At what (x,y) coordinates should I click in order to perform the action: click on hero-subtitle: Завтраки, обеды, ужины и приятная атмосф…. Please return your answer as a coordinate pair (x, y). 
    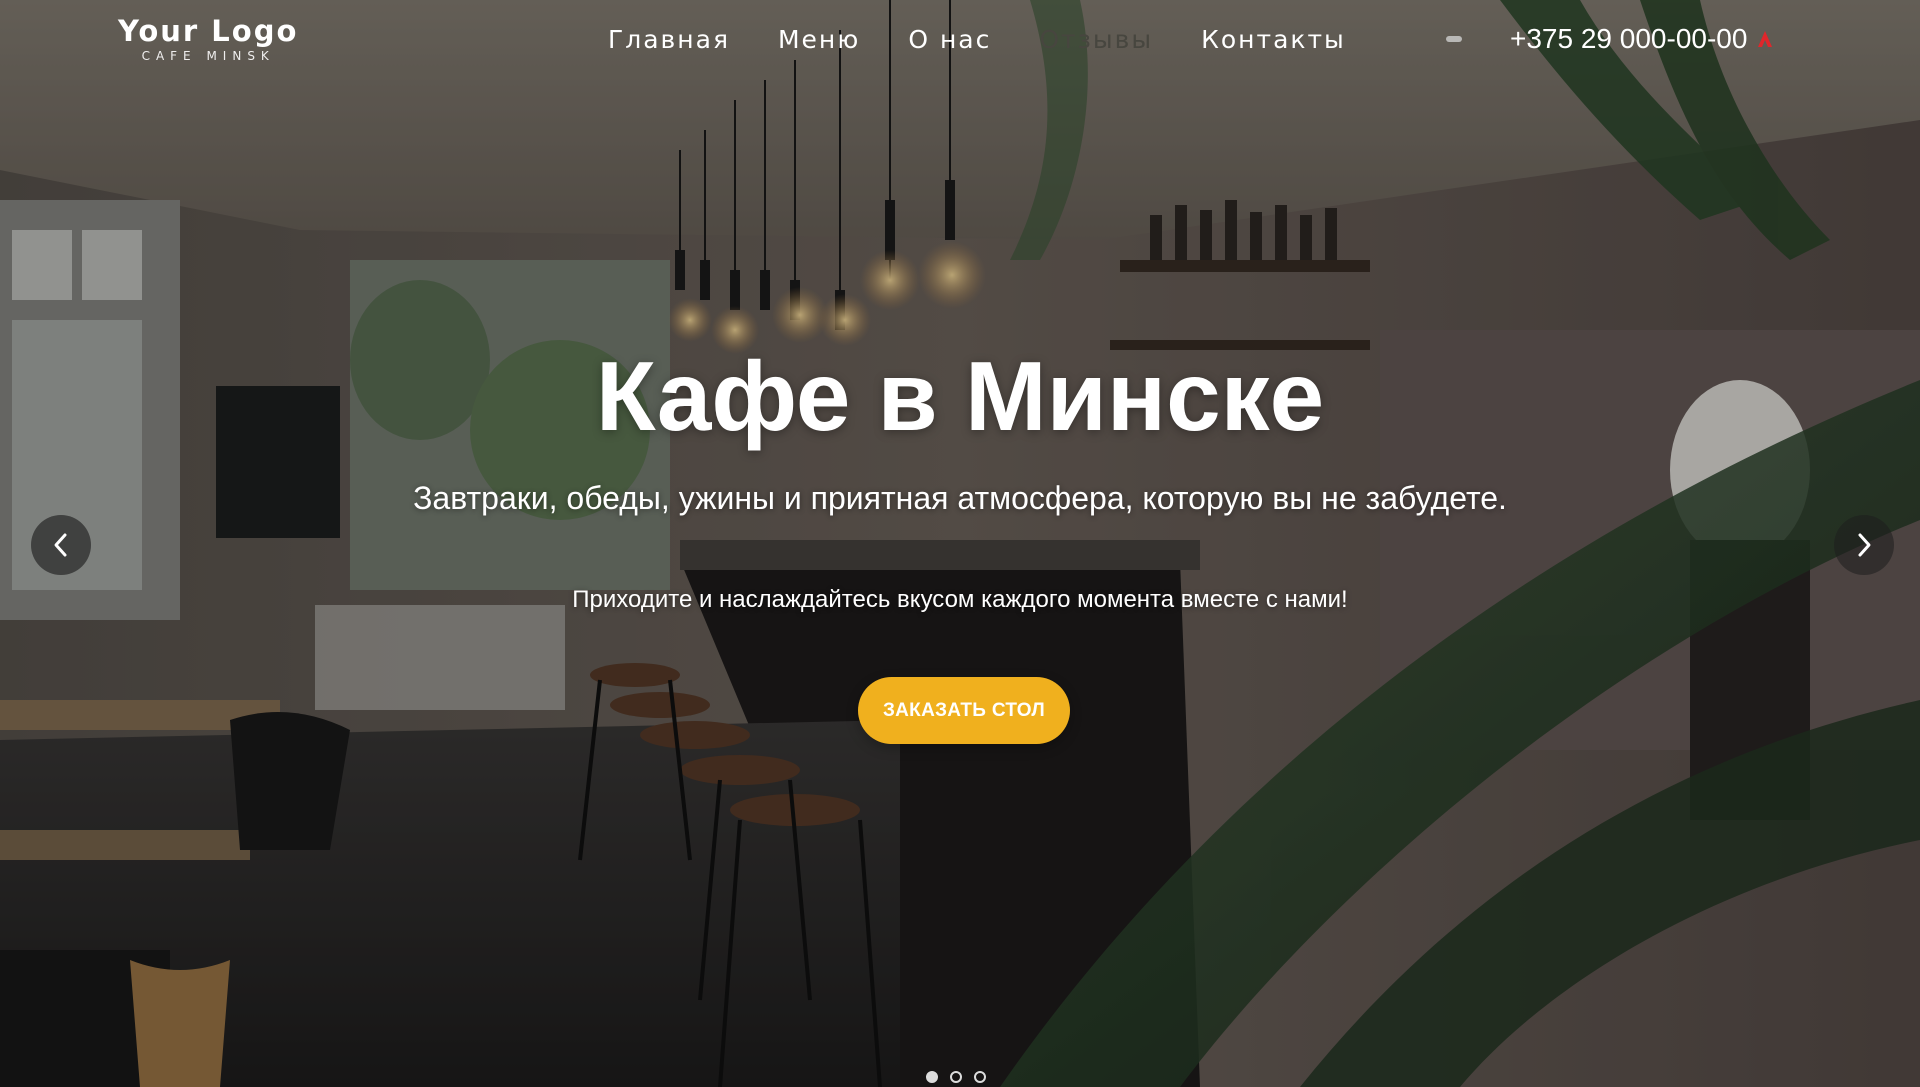
    Looking at the image, I should click on (960, 498).